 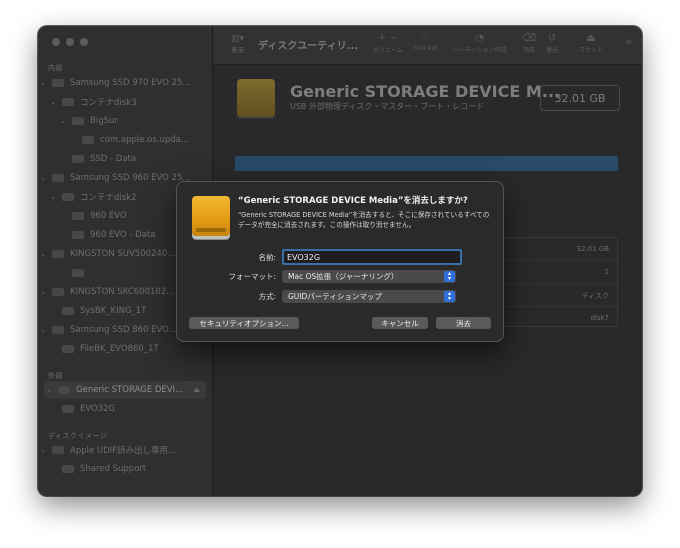 What do you see at coordinates (480, 50) in the screenshot?
I see `toolbar-button-label: パーティション作成` at bounding box center [480, 50].